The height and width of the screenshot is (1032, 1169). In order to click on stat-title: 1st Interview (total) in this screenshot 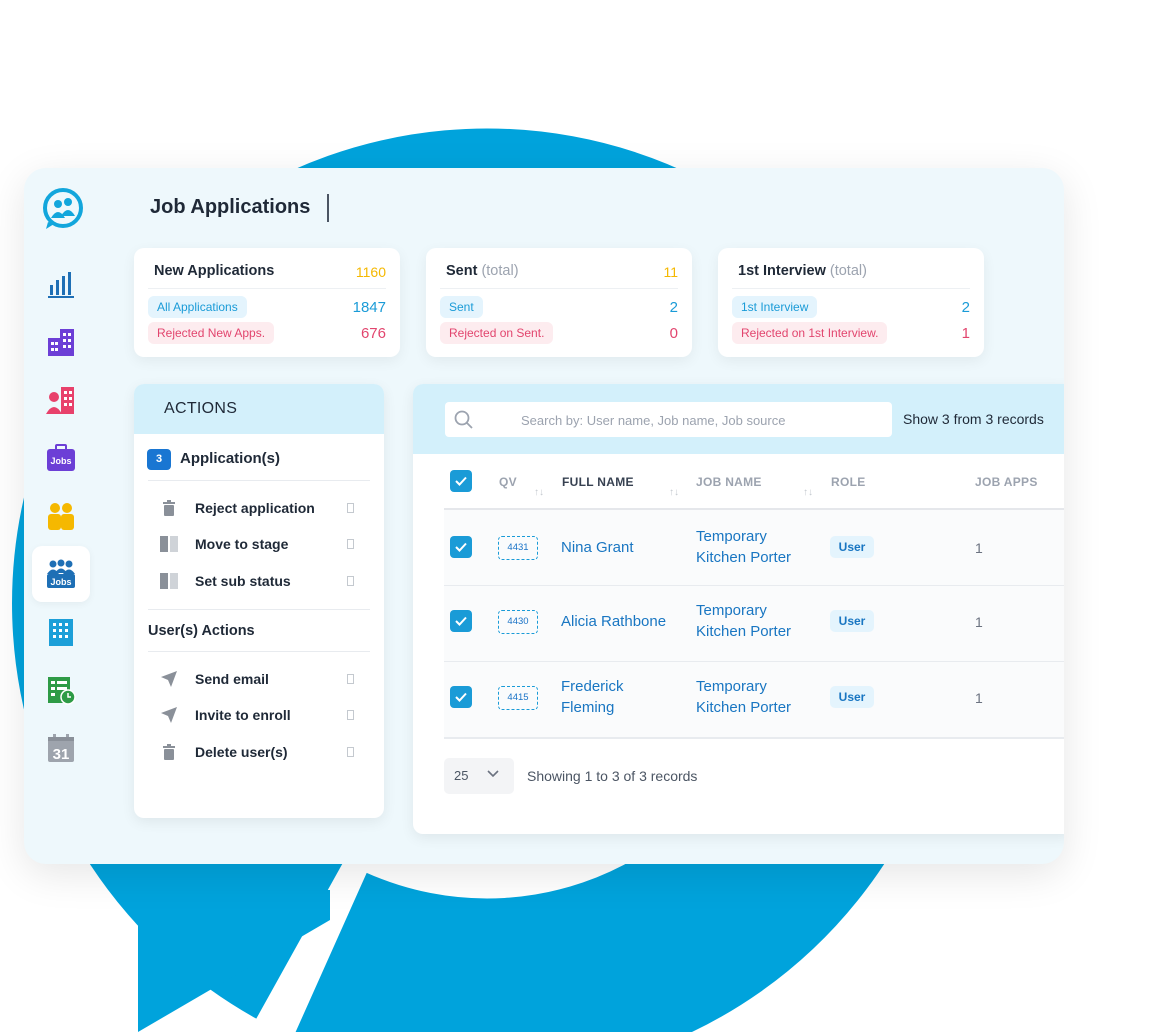, I will do `click(802, 271)`.